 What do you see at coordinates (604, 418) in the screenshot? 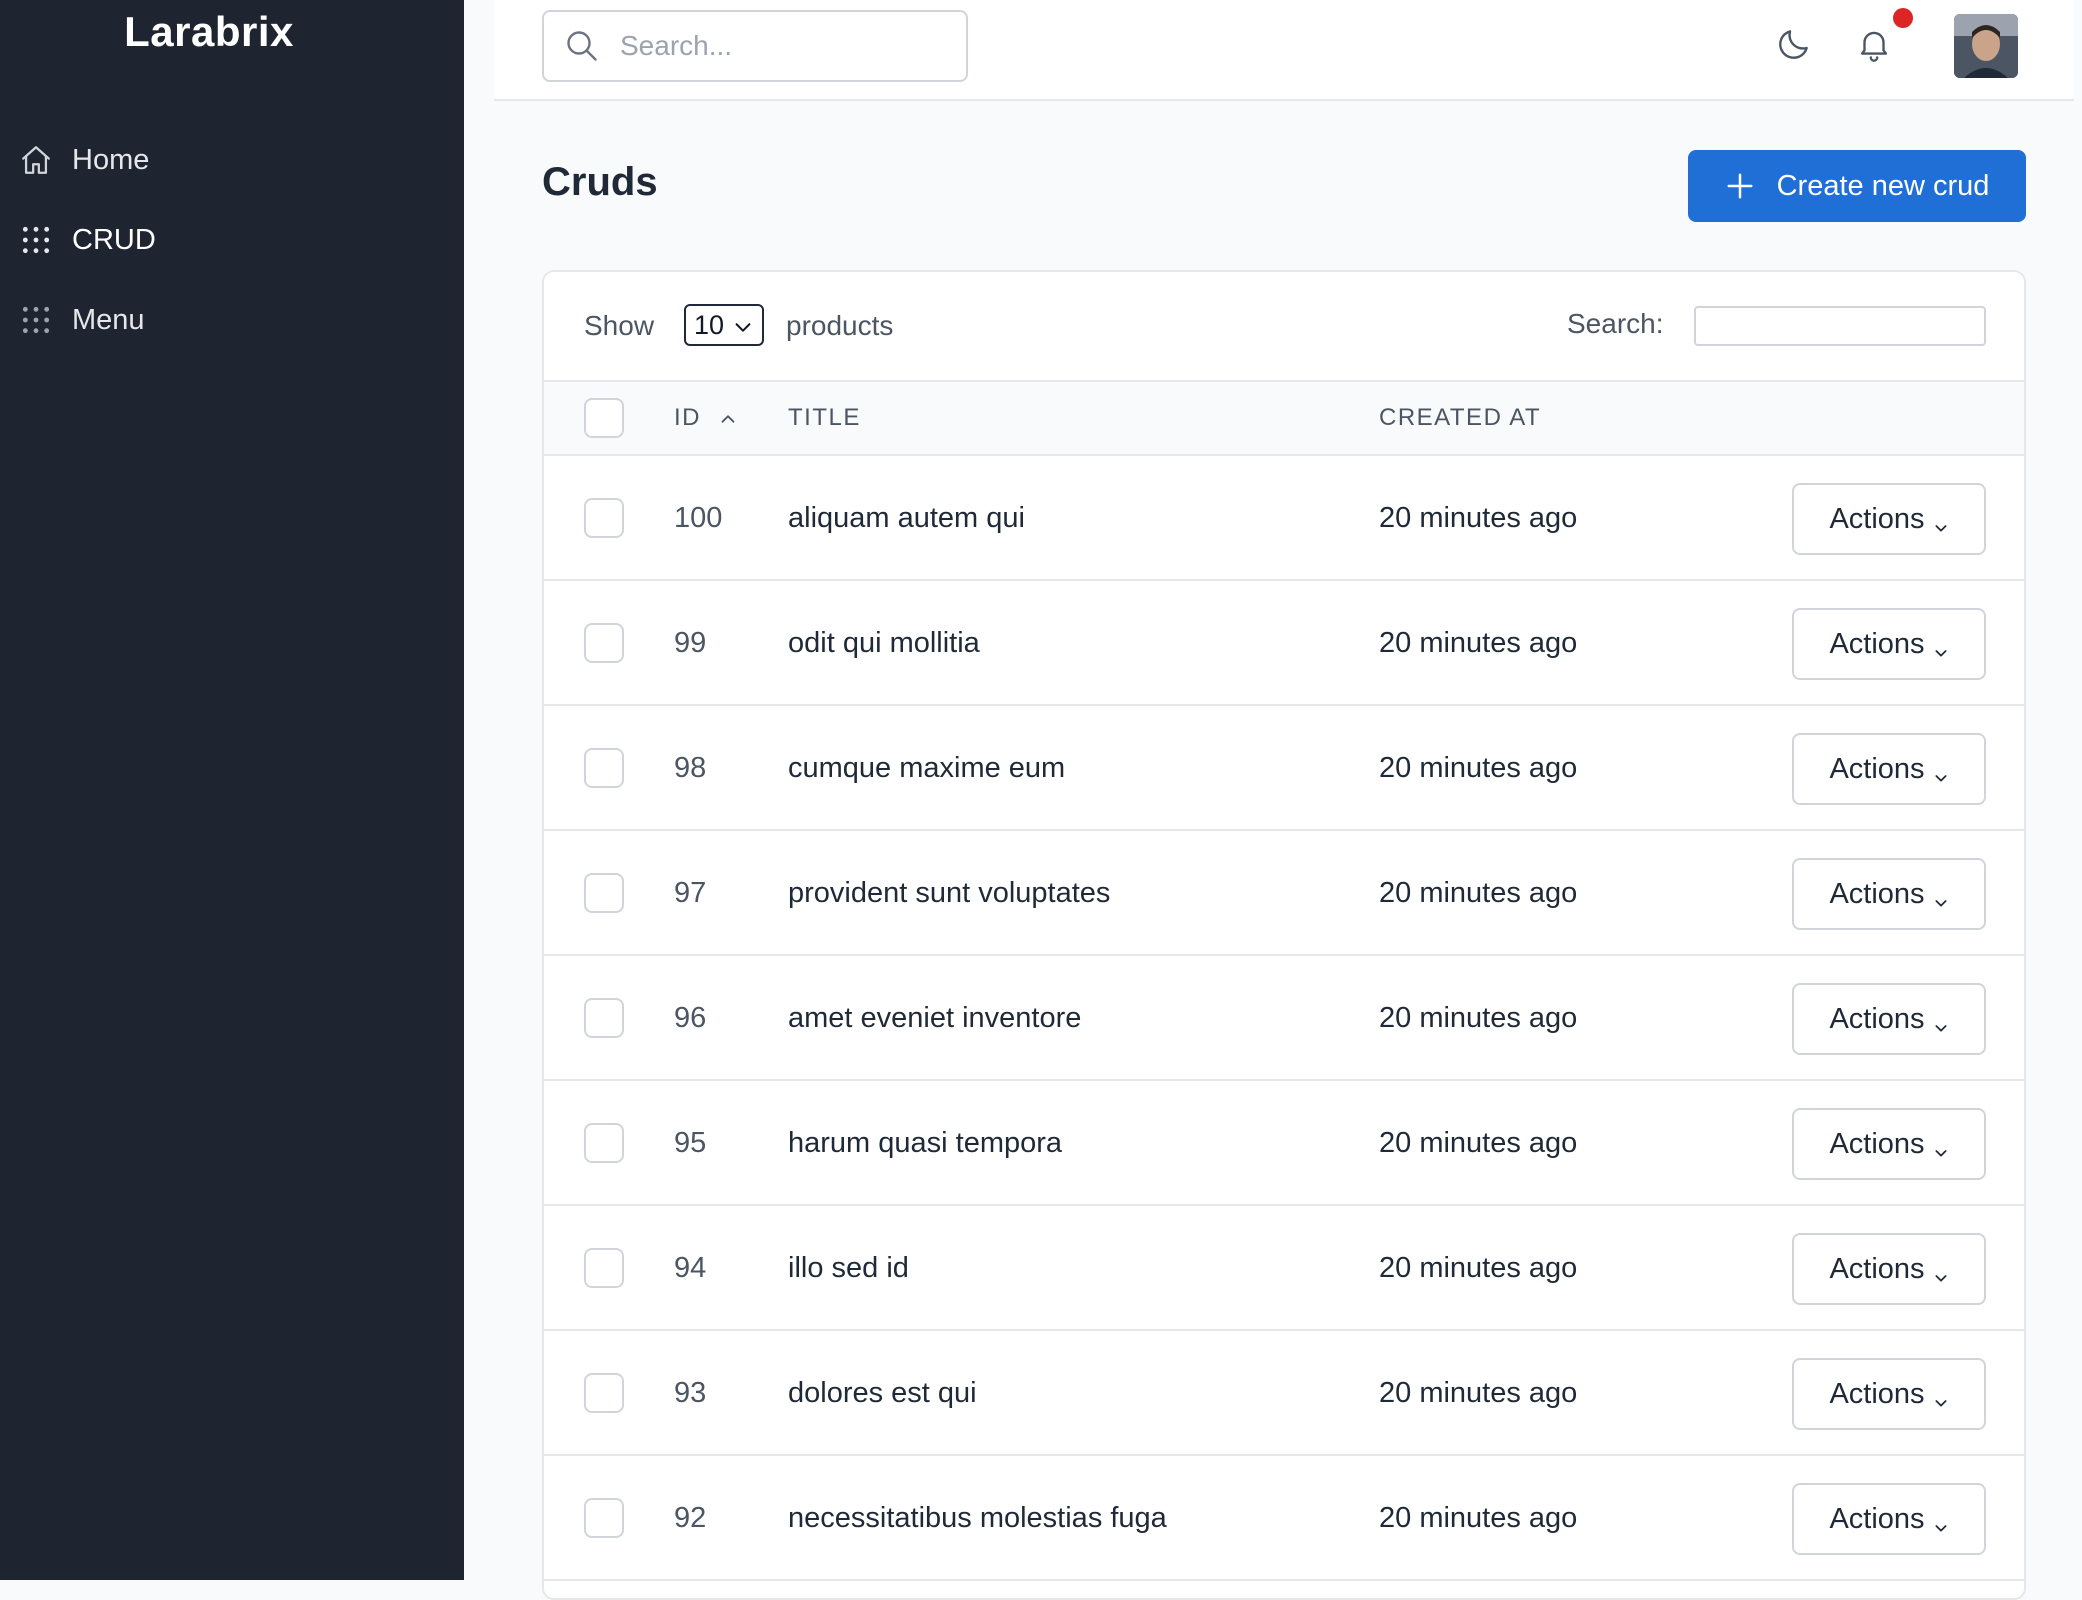
I see `select-all-checkbox` at bounding box center [604, 418].